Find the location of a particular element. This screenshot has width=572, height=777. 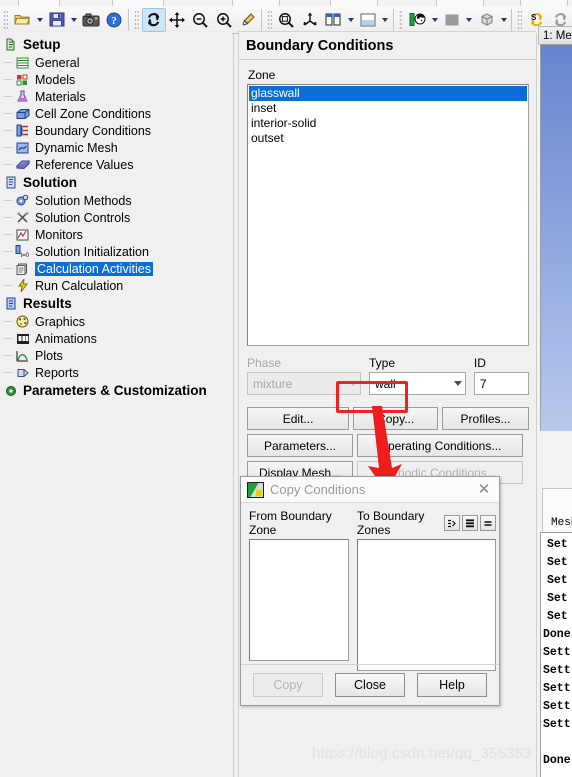

list-tool-buttons is located at coordinates (470, 523).